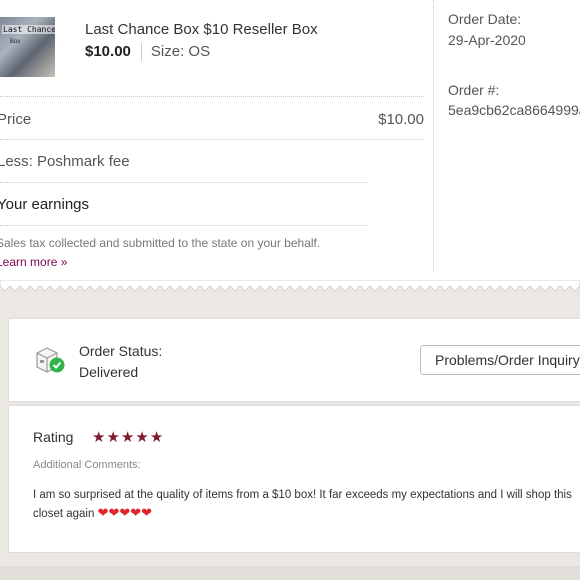 This screenshot has width=580, height=580. What do you see at coordinates (290, 286) in the screenshot?
I see `receipt-zigzag-edge` at bounding box center [290, 286].